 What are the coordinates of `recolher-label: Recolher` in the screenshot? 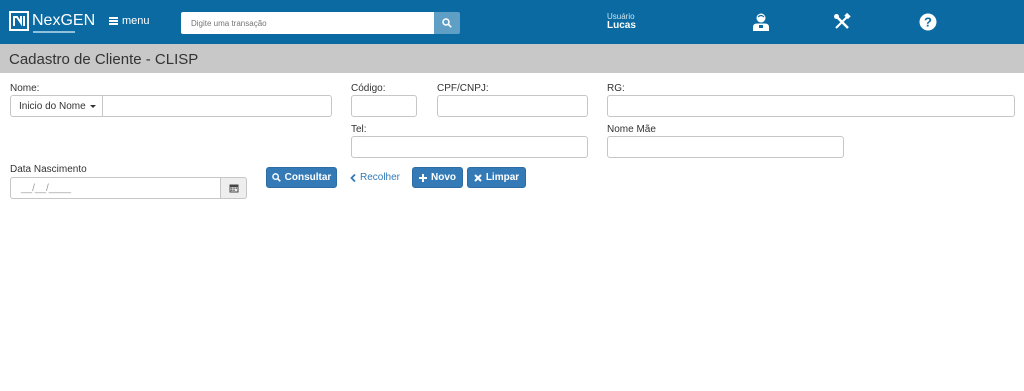 It's located at (380, 177).